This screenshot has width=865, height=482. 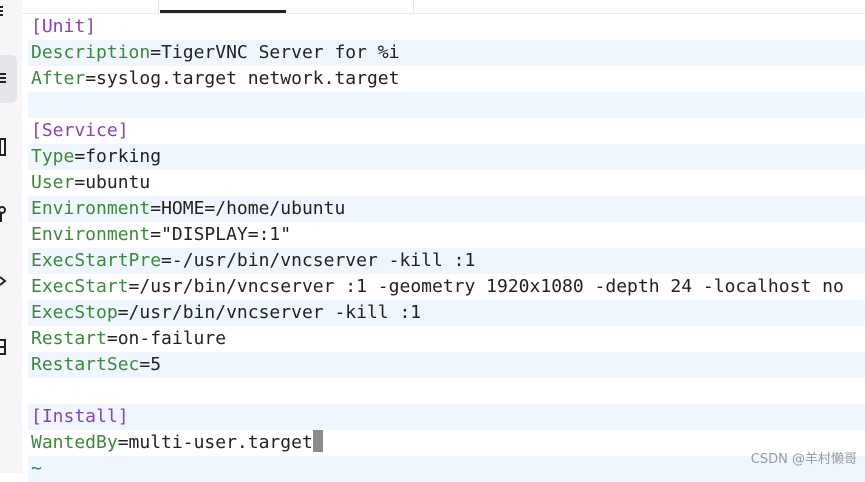 What do you see at coordinates (446, 443) in the screenshot?
I see `editor-line: WantedBy=multi-user.target` at bounding box center [446, 443].